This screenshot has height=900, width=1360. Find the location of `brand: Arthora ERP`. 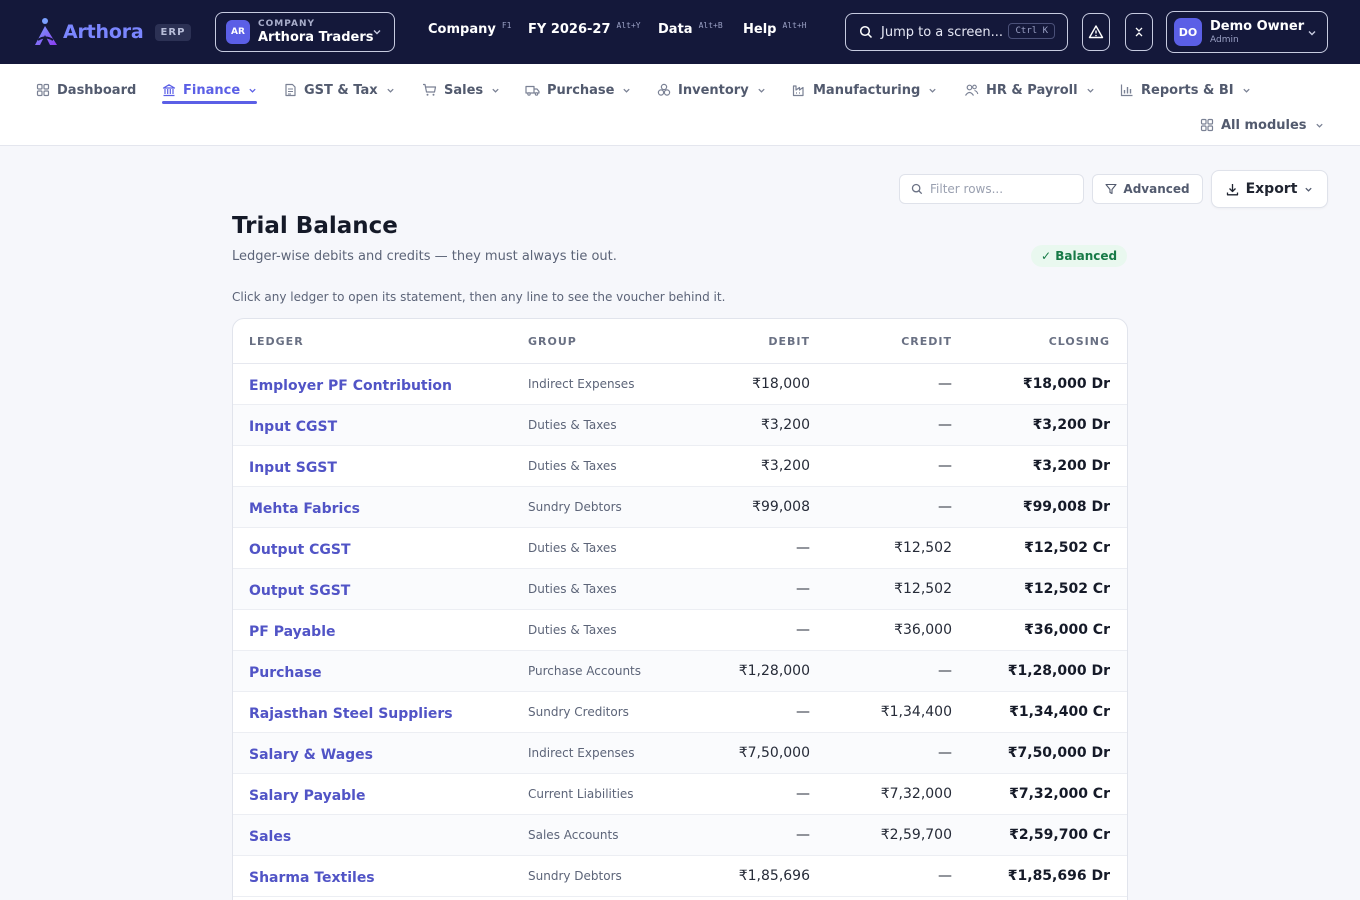

brand: Arthora ERP is located at coordinates (112, 32).